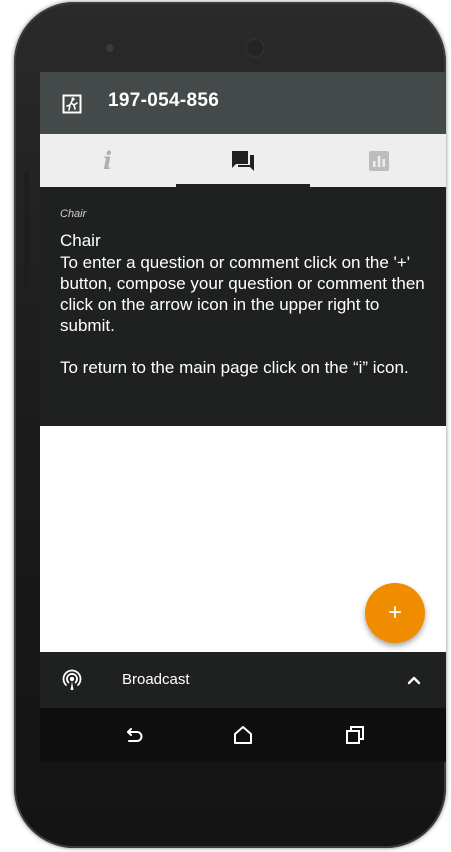  I want to click on chat-icon, so click(243, 160).